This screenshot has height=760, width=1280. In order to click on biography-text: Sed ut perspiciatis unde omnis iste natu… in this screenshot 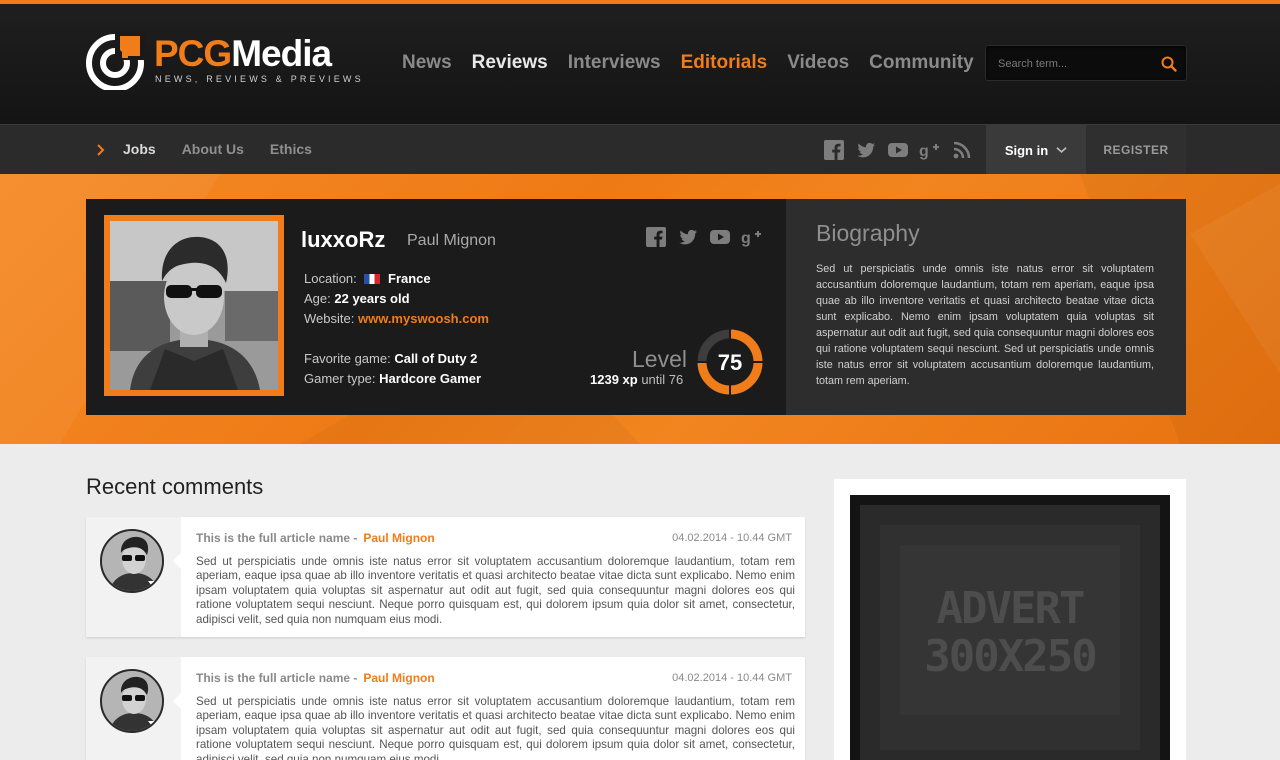, I will do `click(985, 325)`.